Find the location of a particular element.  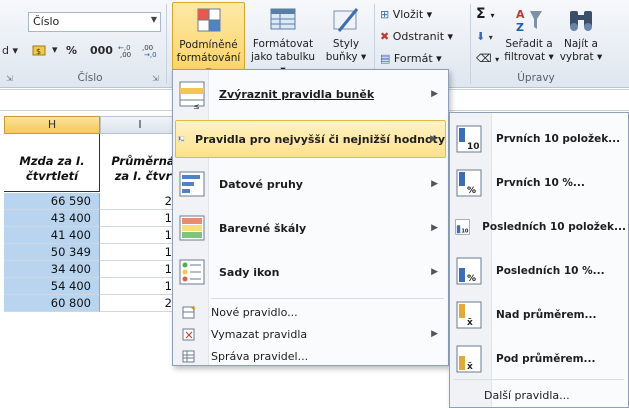

cell-h-value: 54 400 is located at coordinates (52, 286).